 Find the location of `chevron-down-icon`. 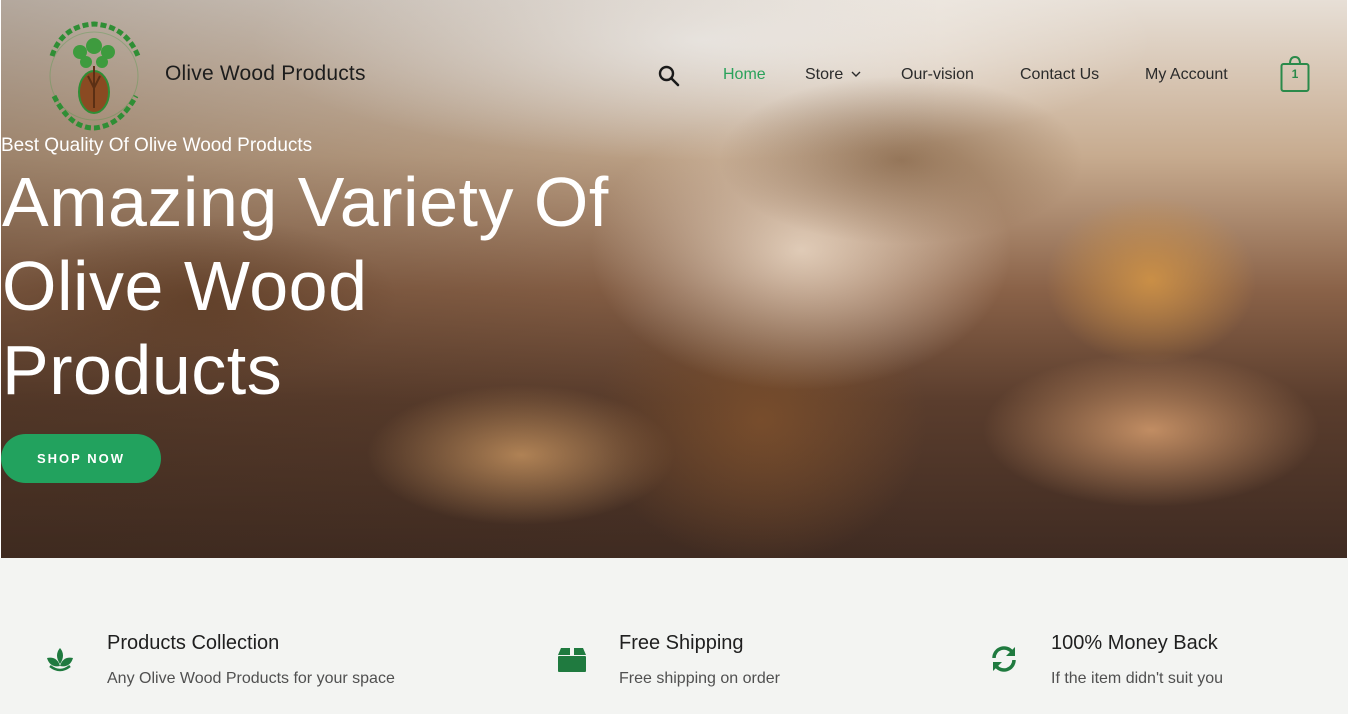

chevron-down-icon is located at coordinates (856, 74).